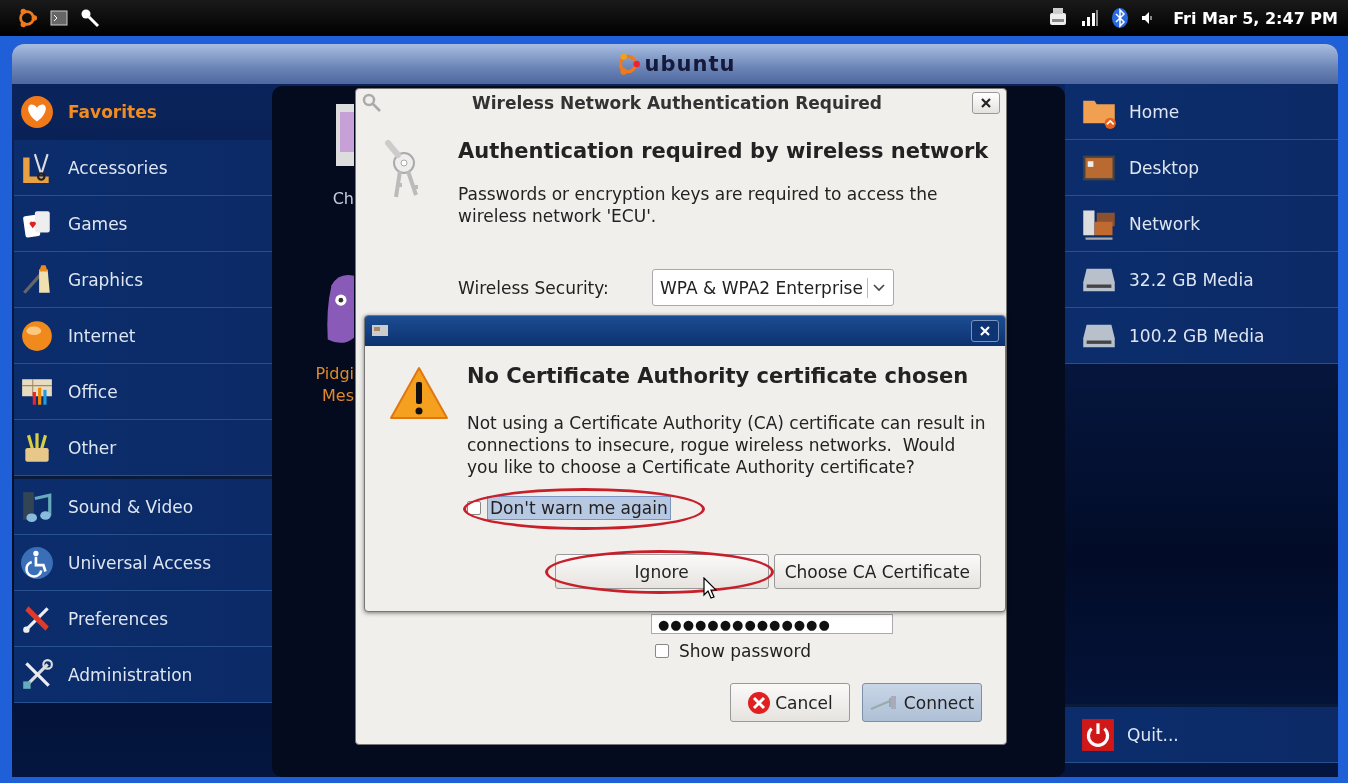  What do you see at coordinates (772, 624) in the screenshot?
I see `password-field: ●●●●●●●●●●●●●●` at bounding box center [772, 624].